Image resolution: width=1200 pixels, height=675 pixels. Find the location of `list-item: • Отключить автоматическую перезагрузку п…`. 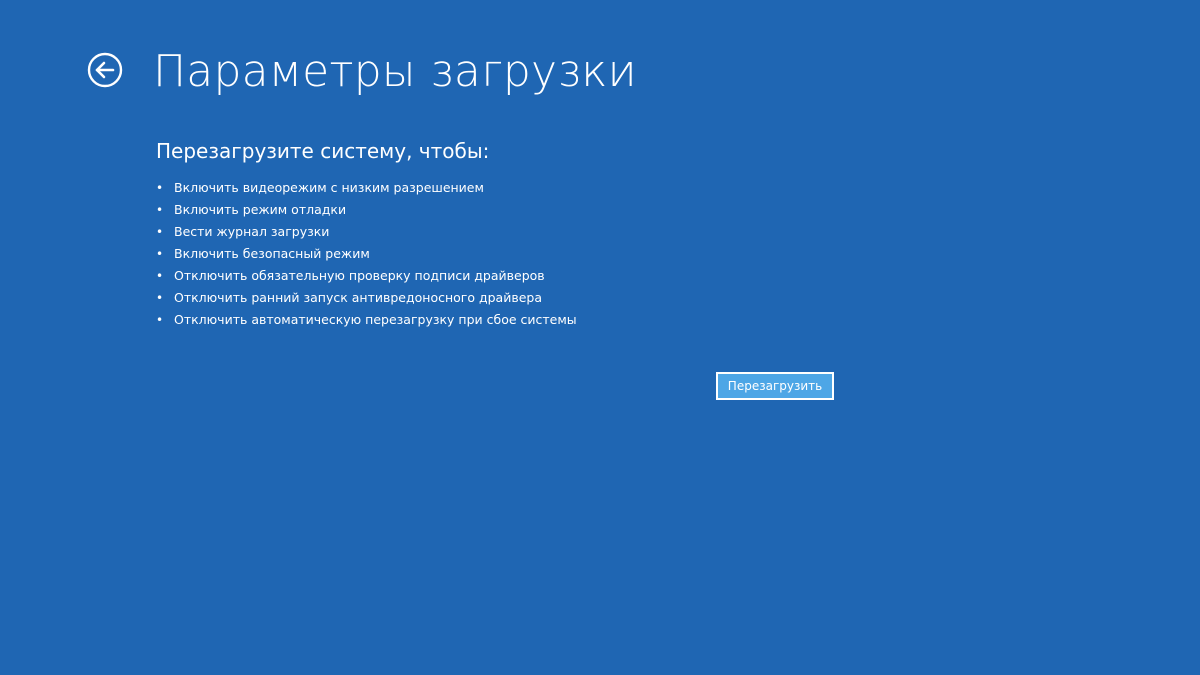

list-item: • Отключить автоматическую перезагрузку п… is located at coordinates (366, 320).